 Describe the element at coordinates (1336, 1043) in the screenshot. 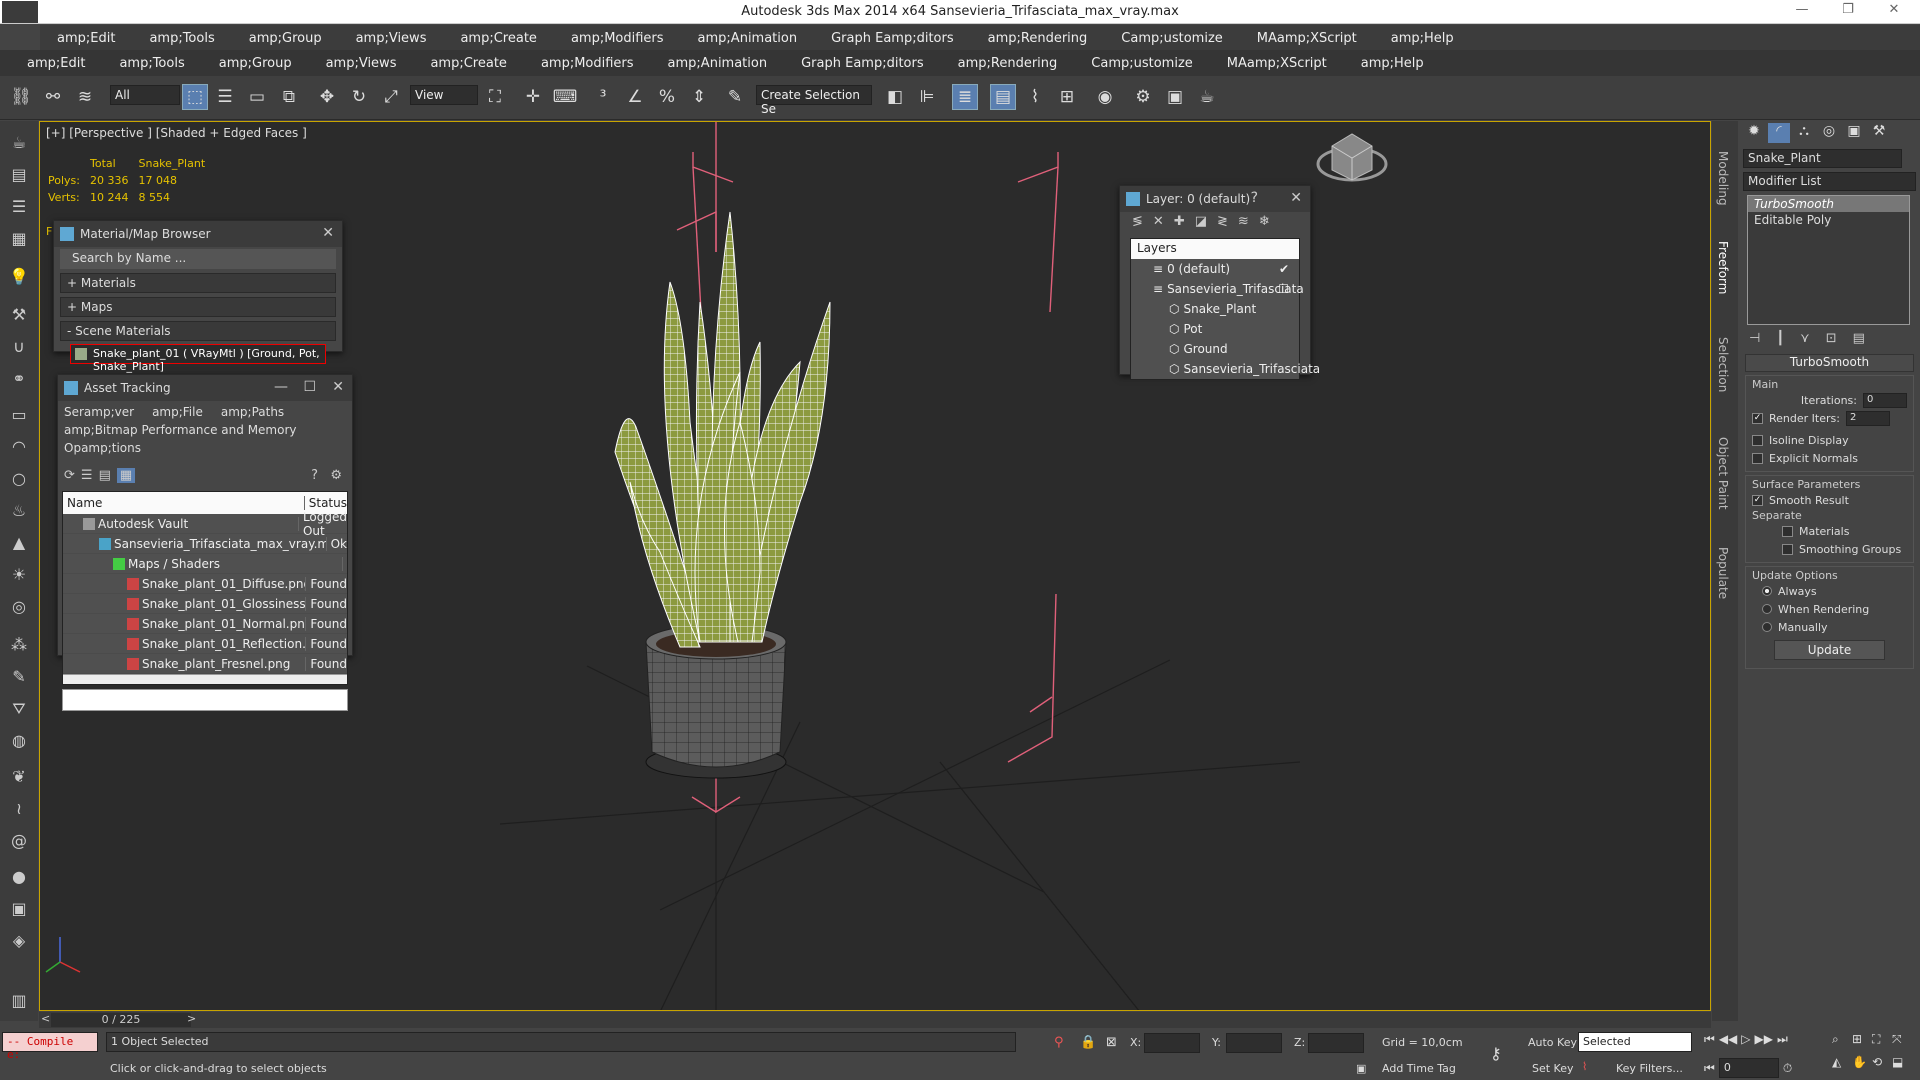

I see `z-coord-field` at that location.